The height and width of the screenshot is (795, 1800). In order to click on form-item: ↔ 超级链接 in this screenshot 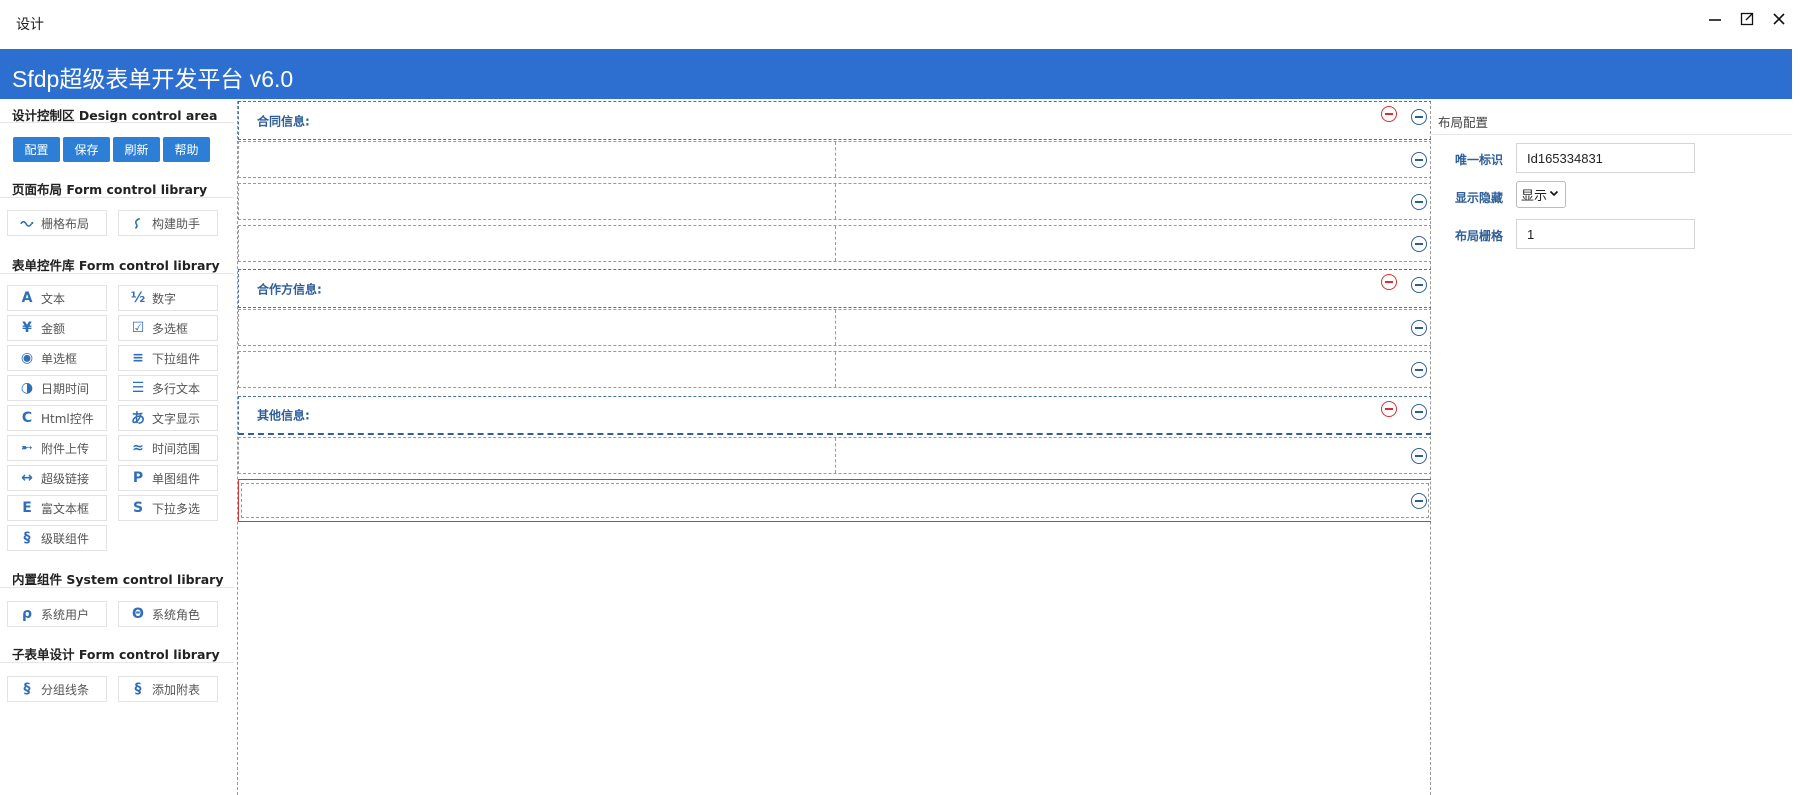, I will do `click(57, 478)`.